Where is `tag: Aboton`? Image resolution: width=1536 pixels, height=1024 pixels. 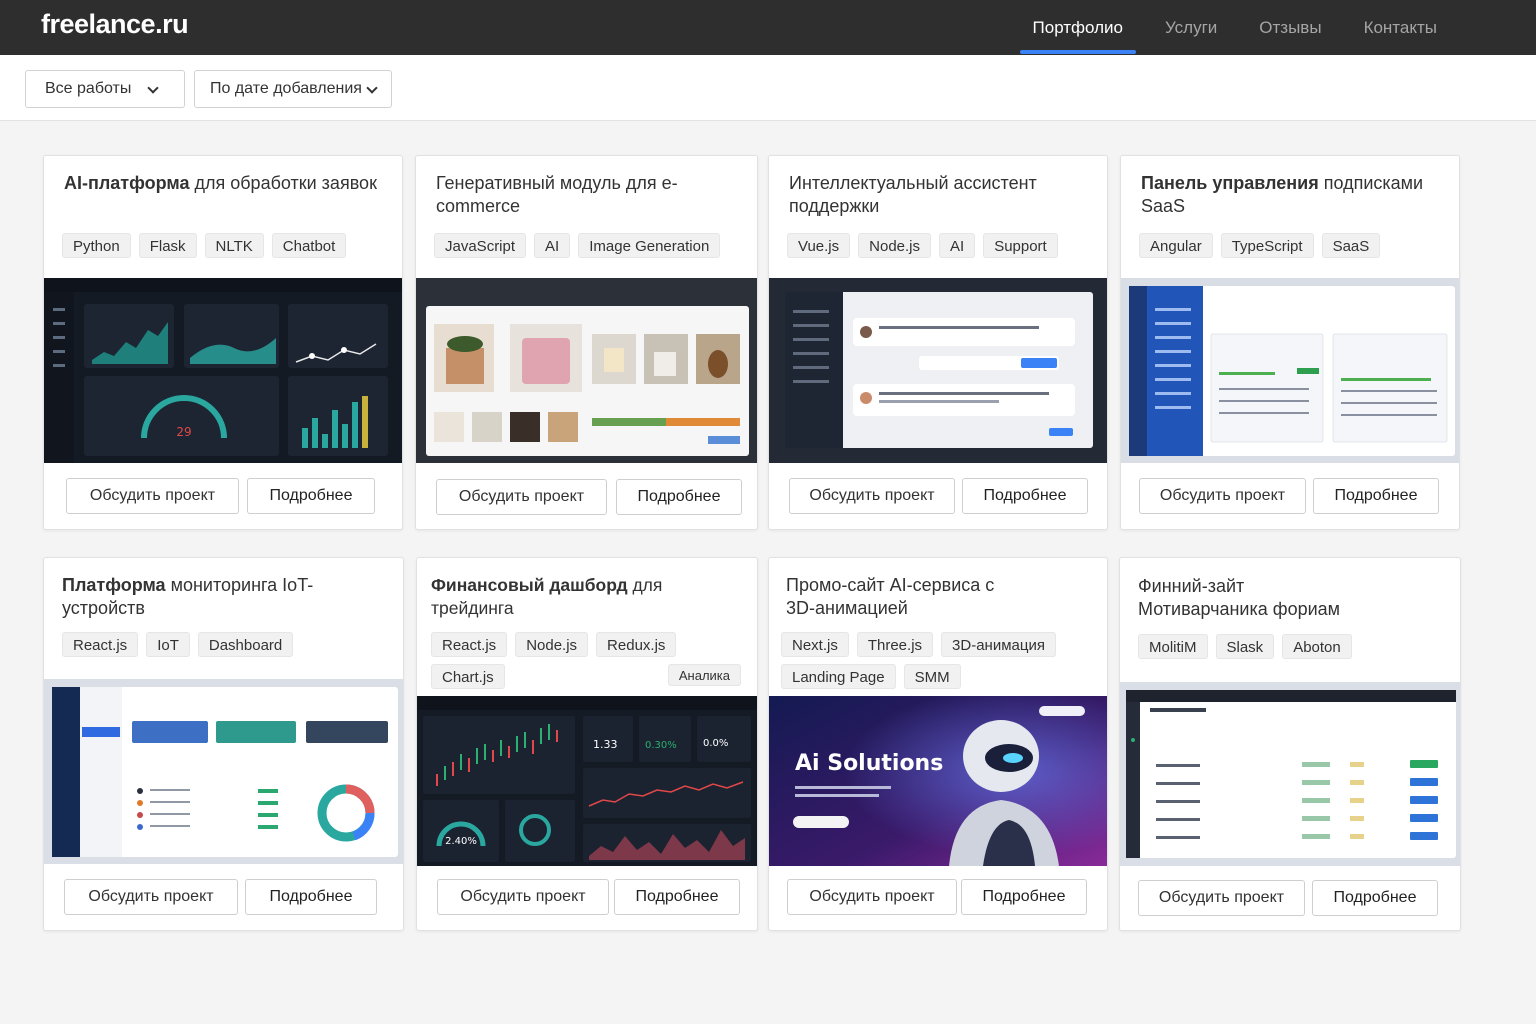
tag: Aboton is located at coordinates (1317, 646).